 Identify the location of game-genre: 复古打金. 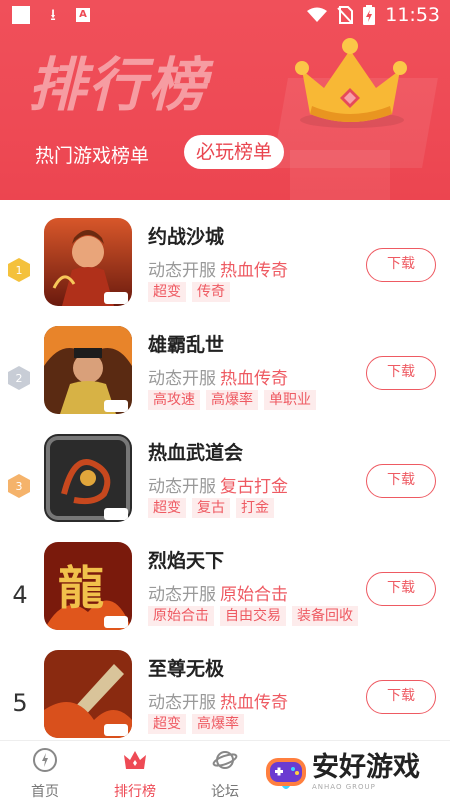
(254, 487).